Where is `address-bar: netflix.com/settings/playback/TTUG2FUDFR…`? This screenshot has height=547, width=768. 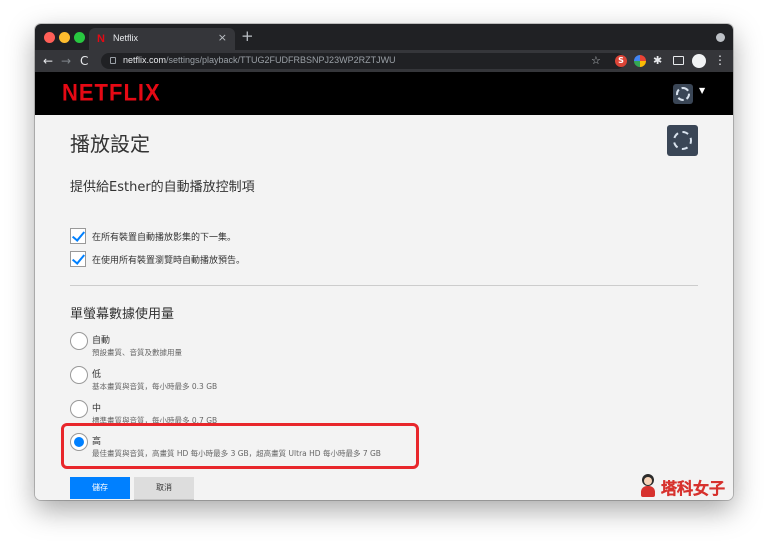
address-bar: netflix.com/settings/playback/TTUG2FUDFR… is located at coordinates (363, 61).